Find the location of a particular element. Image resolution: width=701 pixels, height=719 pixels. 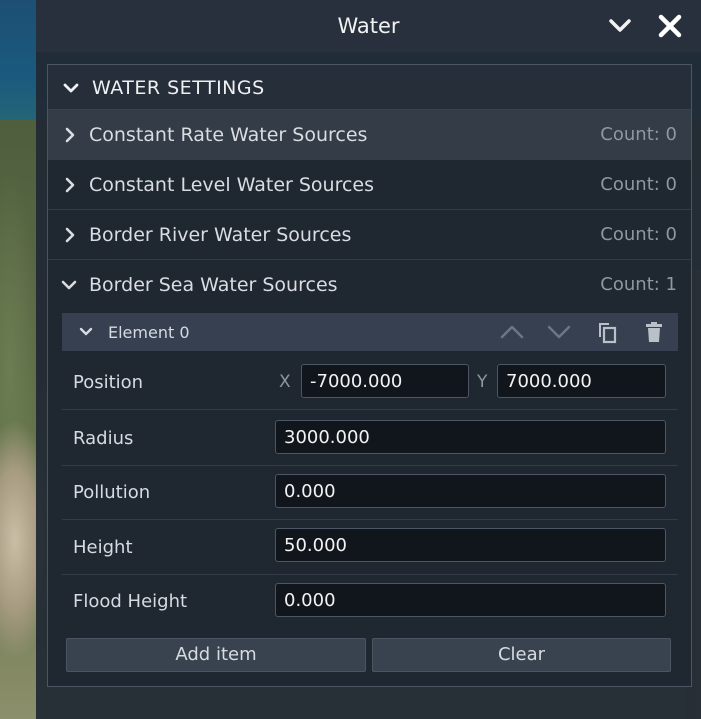

panel-title: Water is located at coordinates (368, 26).